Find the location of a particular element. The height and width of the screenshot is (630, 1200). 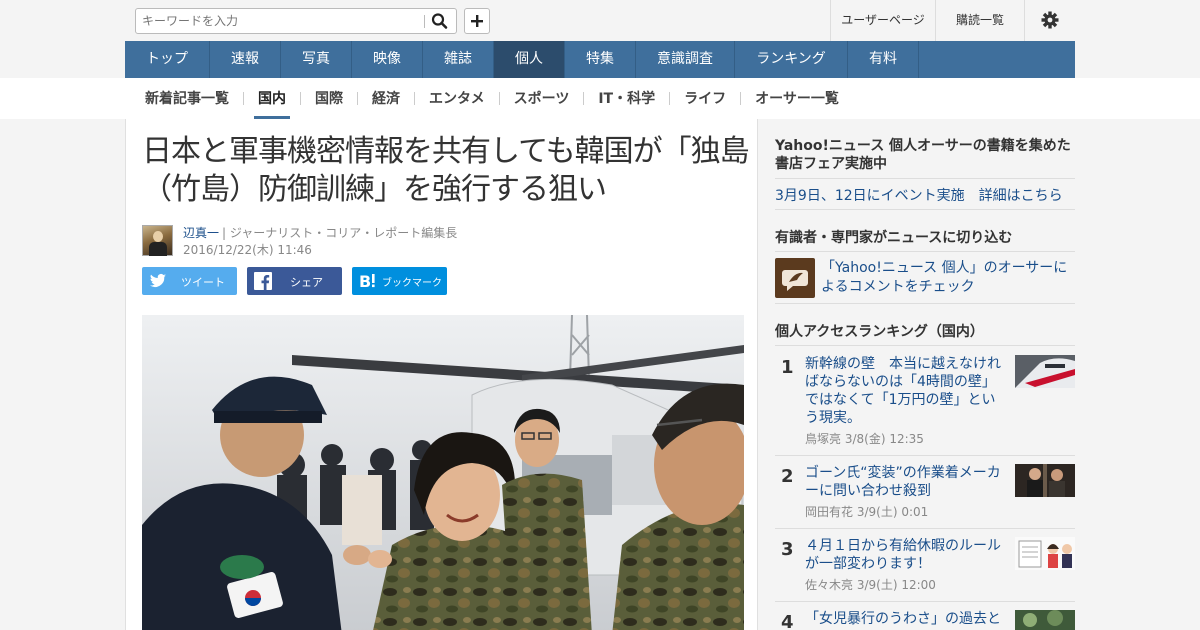

gear-icon is located at coordinates (1050, 20).